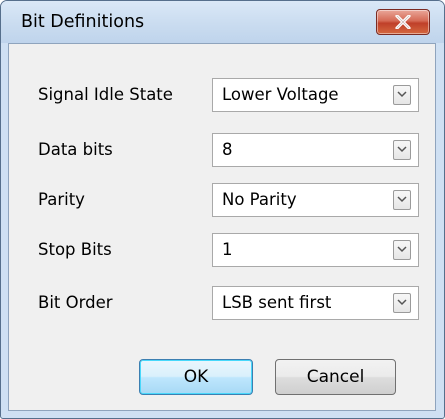 This screenshot has height=419, width=445. What do you see at coordinates (61, 199) in the screenshot?
I see `parity-label: Parity` at bounding box center [61, 199].